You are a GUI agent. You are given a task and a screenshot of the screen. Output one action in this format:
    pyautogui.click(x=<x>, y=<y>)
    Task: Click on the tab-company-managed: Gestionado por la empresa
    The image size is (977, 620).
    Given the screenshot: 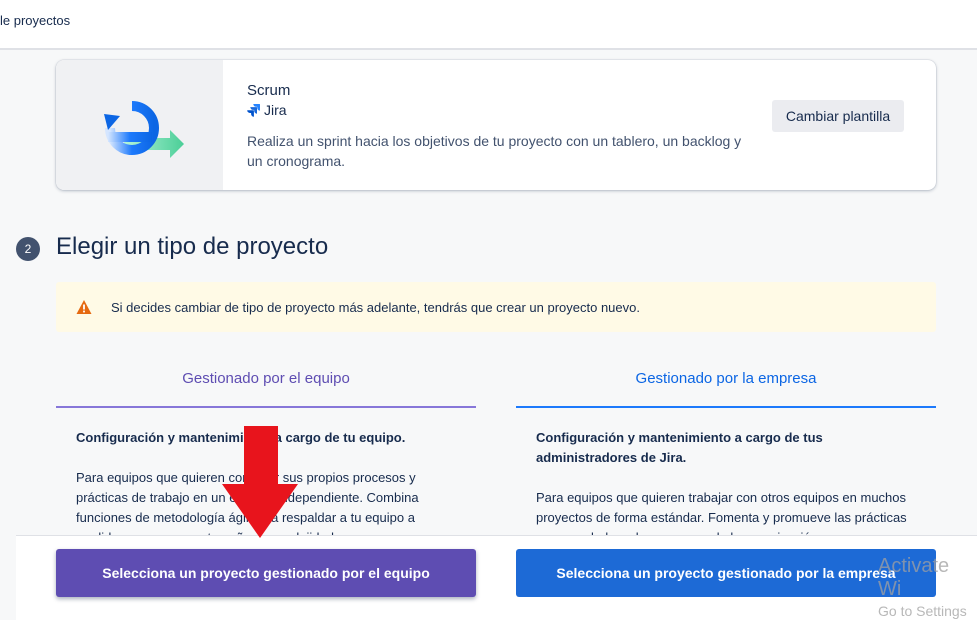 What is the action you would take?
    pyautogui.click(x=726, y=387)
    